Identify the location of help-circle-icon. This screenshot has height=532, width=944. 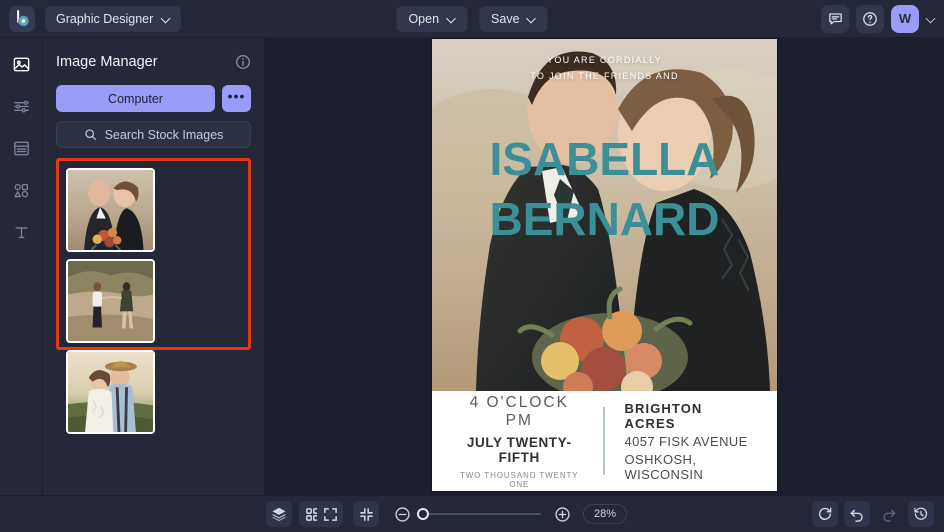
(870, 18).